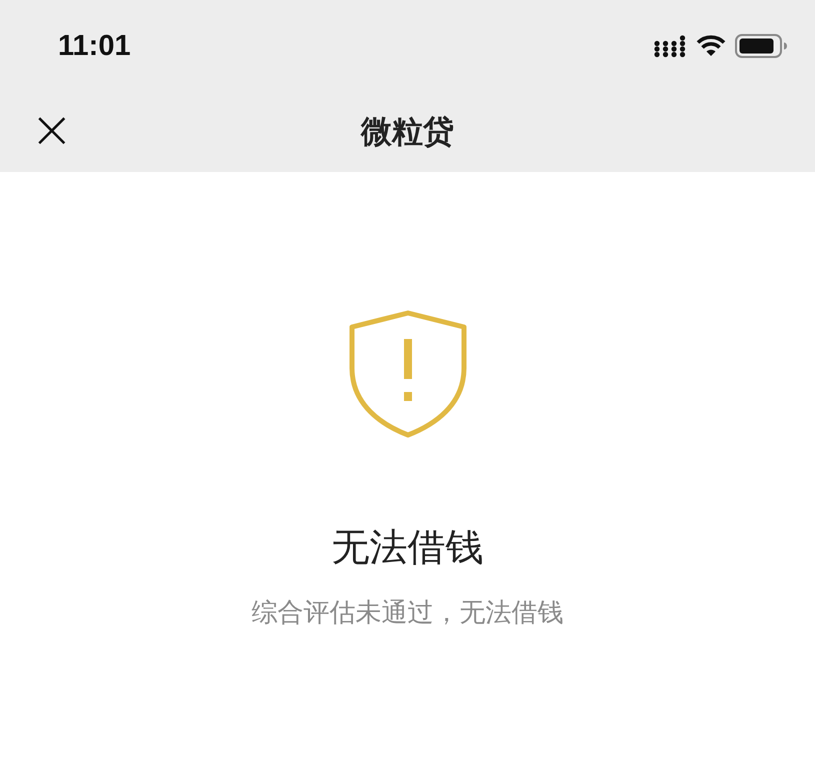 The height and width of the screenshot is (765, 815). I want to click on wifi-icon, so click(711, 46).